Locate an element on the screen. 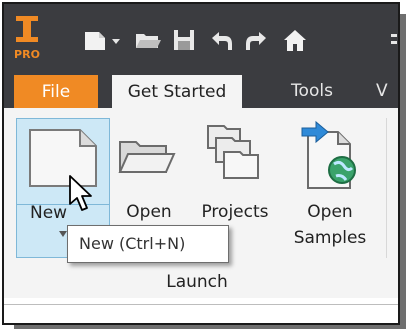  projects-icon is located at coordinates (232, 152).